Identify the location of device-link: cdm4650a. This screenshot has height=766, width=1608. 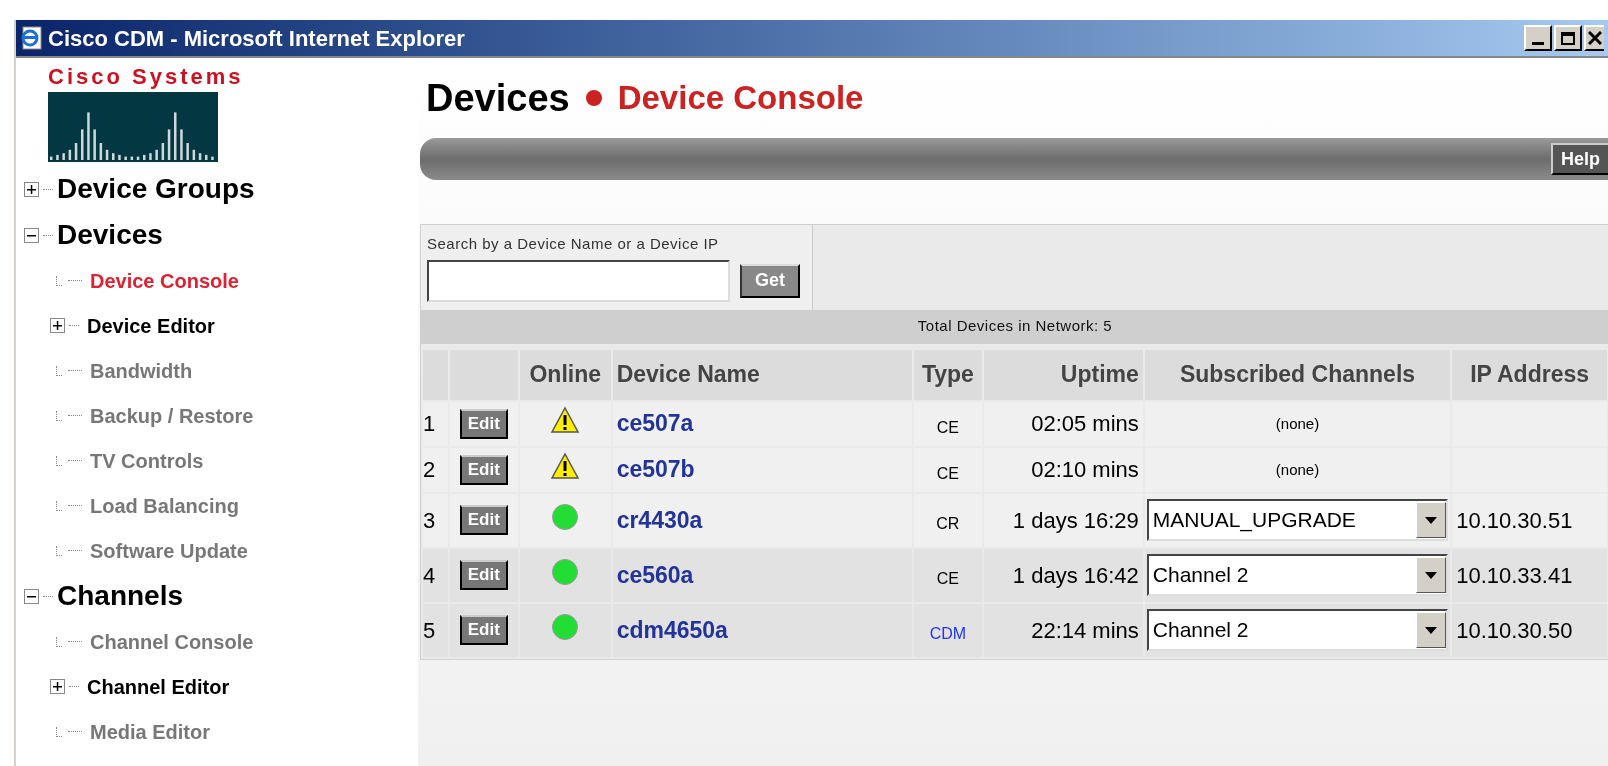
(672, 629).